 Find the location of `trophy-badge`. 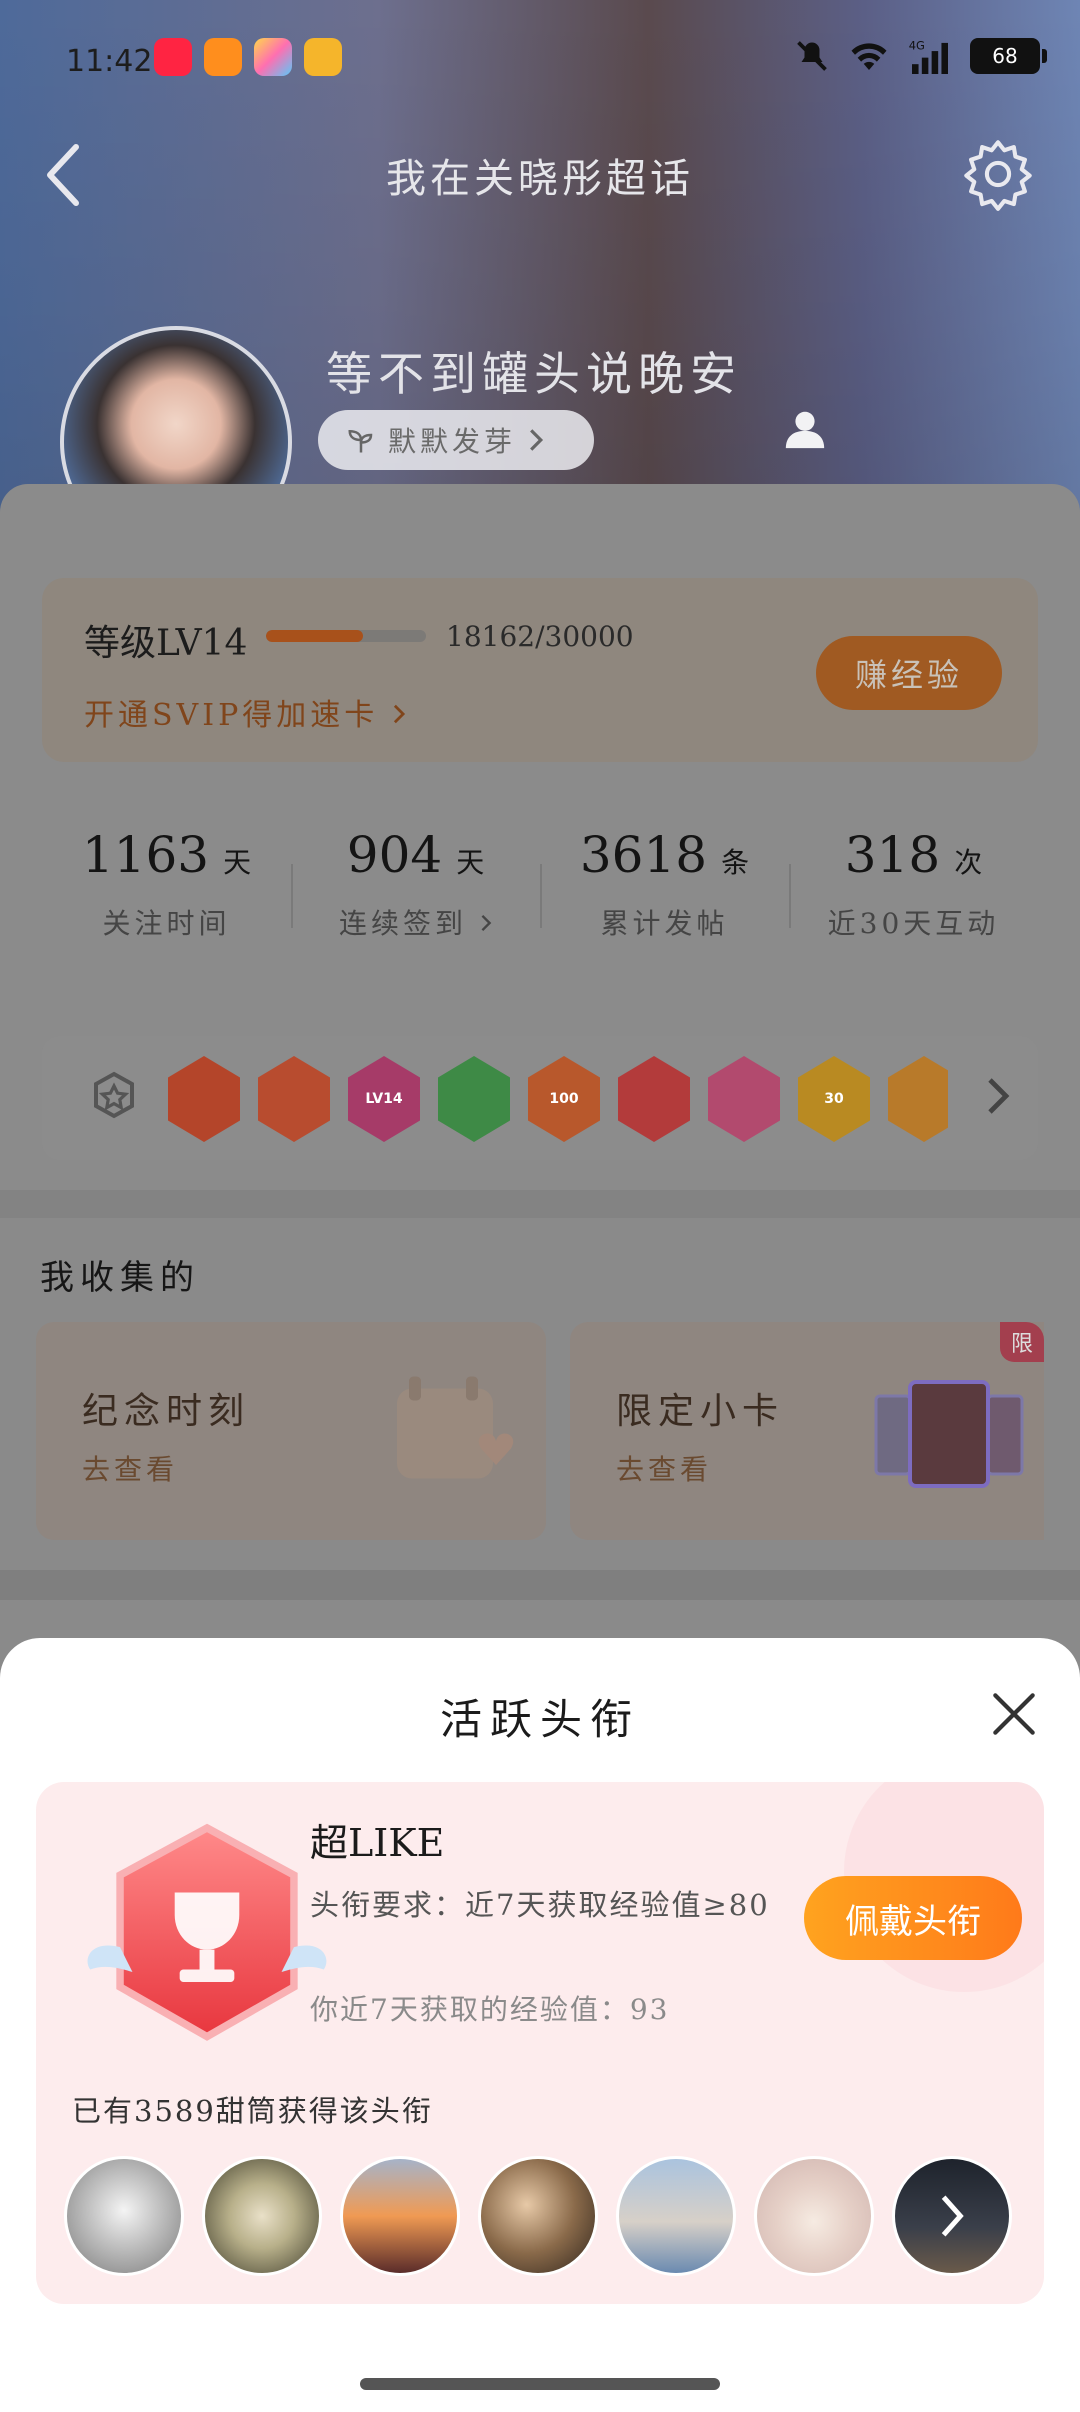

trophy-badge is located at coordinates (654, 1099).